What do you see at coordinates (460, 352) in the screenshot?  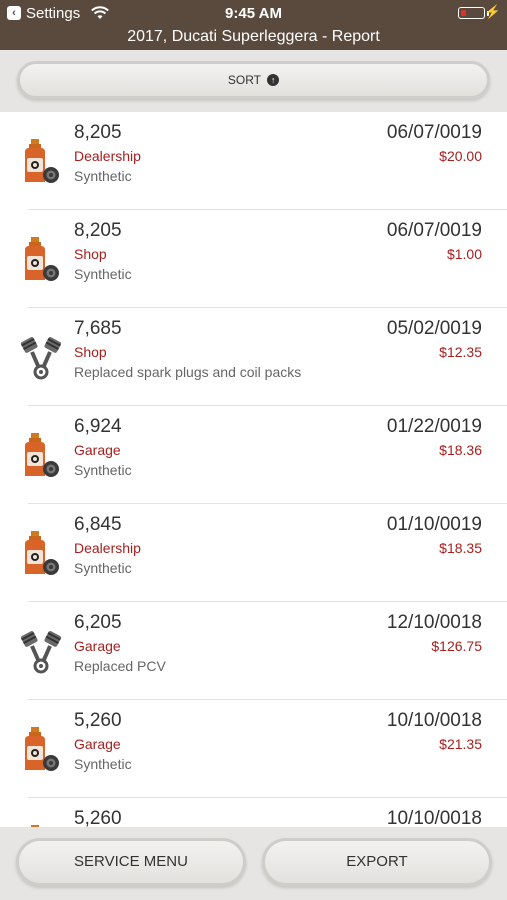 I see `service-cost: $12.35` at bounding box center [460, 352].